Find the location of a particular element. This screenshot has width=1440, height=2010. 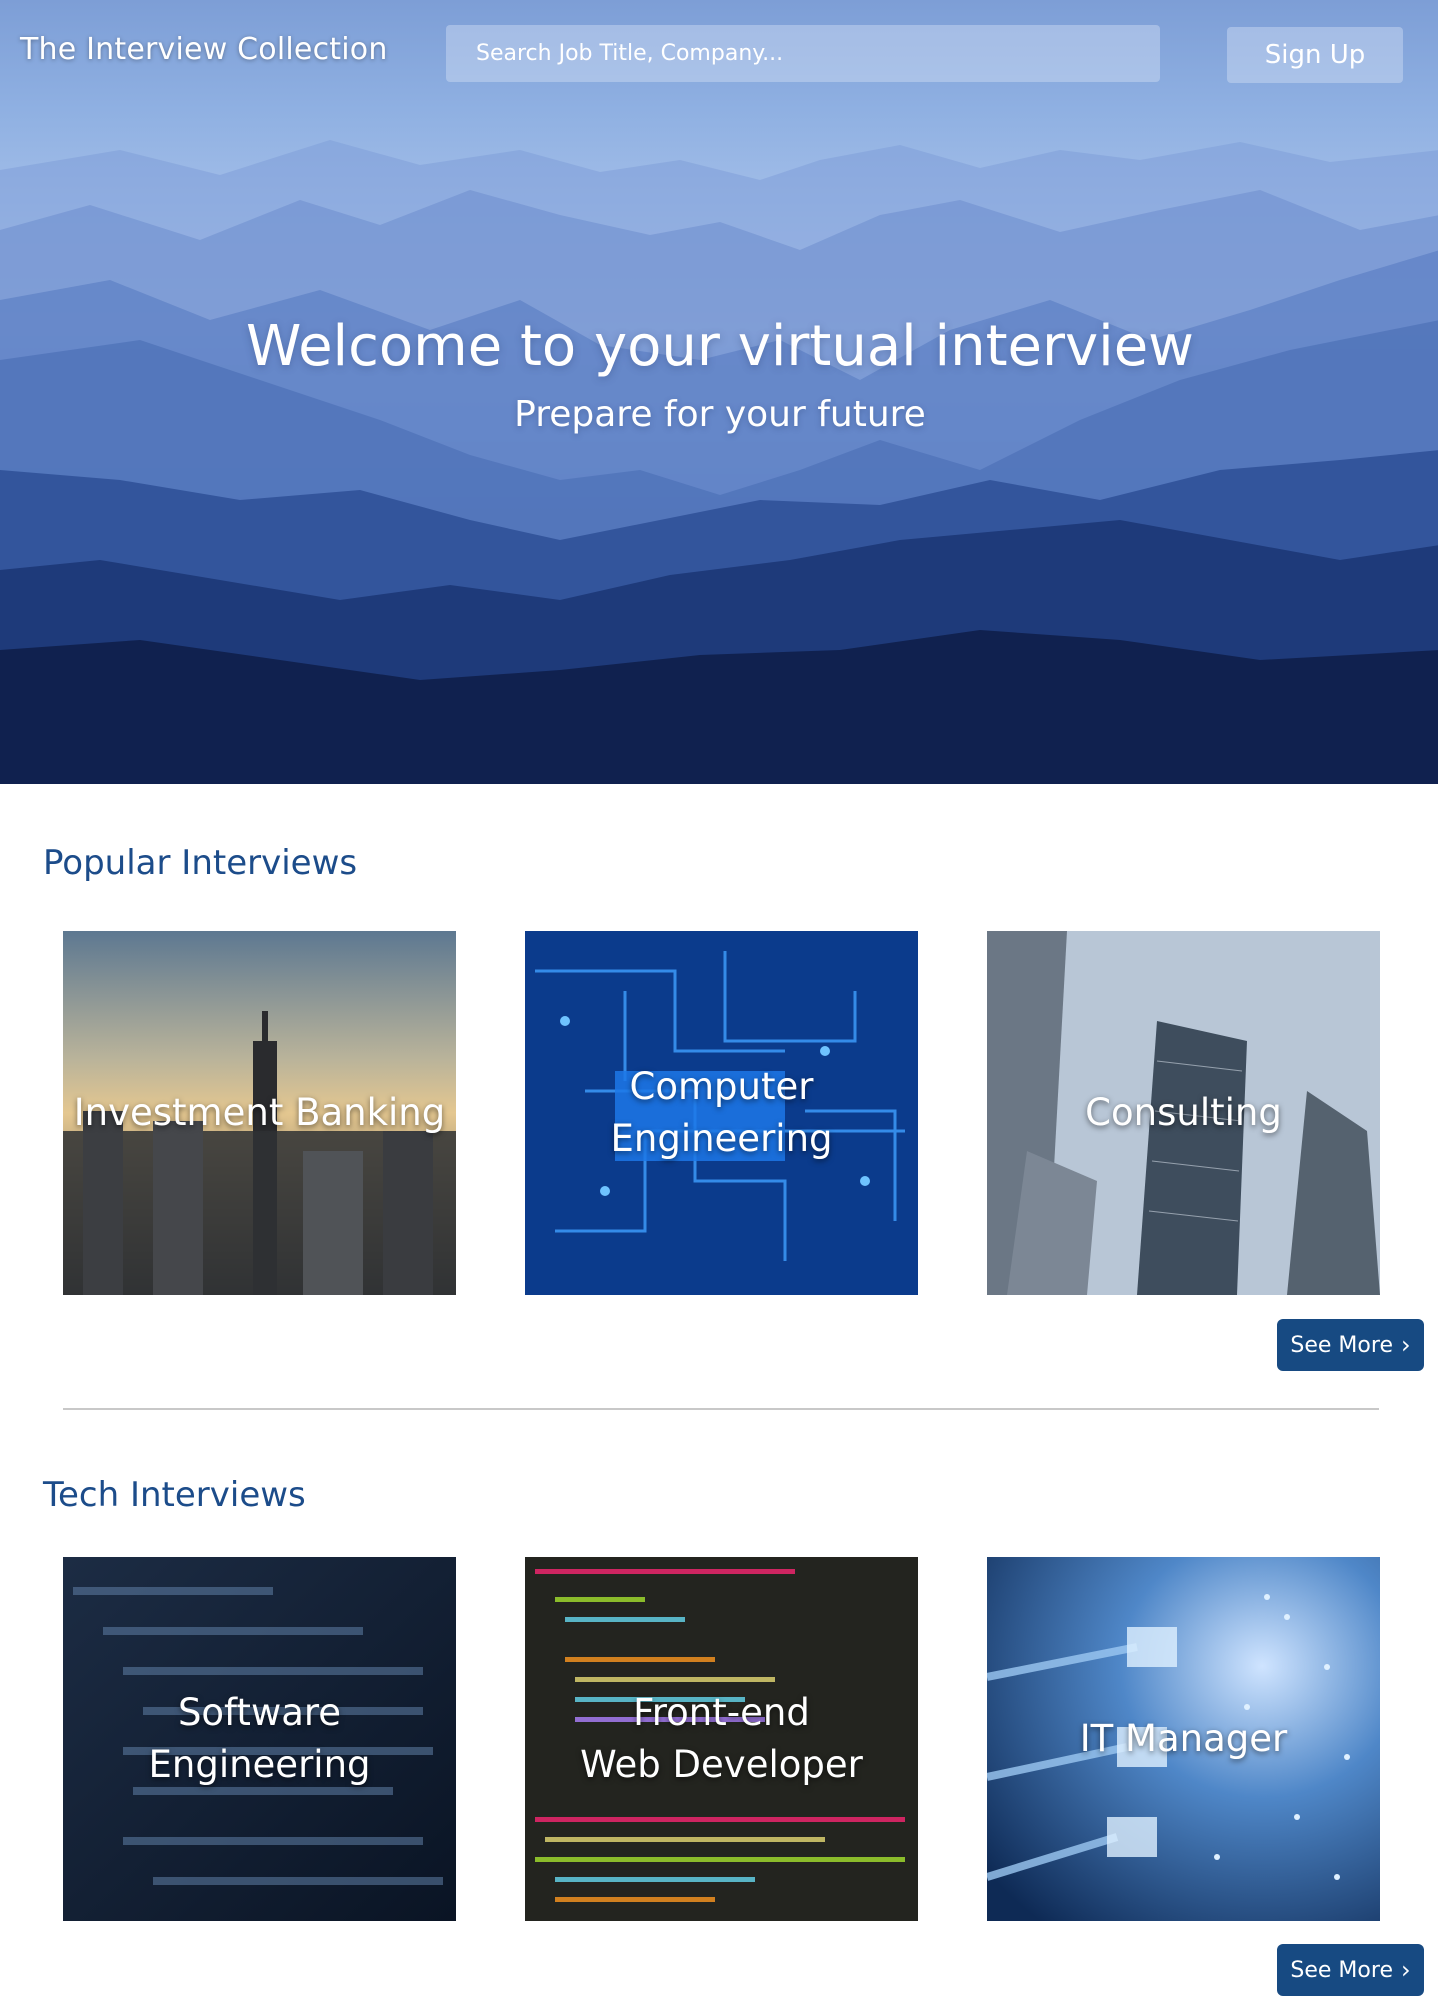

card-it-manager: IT Manager is located at coordinates (1183, 1739).